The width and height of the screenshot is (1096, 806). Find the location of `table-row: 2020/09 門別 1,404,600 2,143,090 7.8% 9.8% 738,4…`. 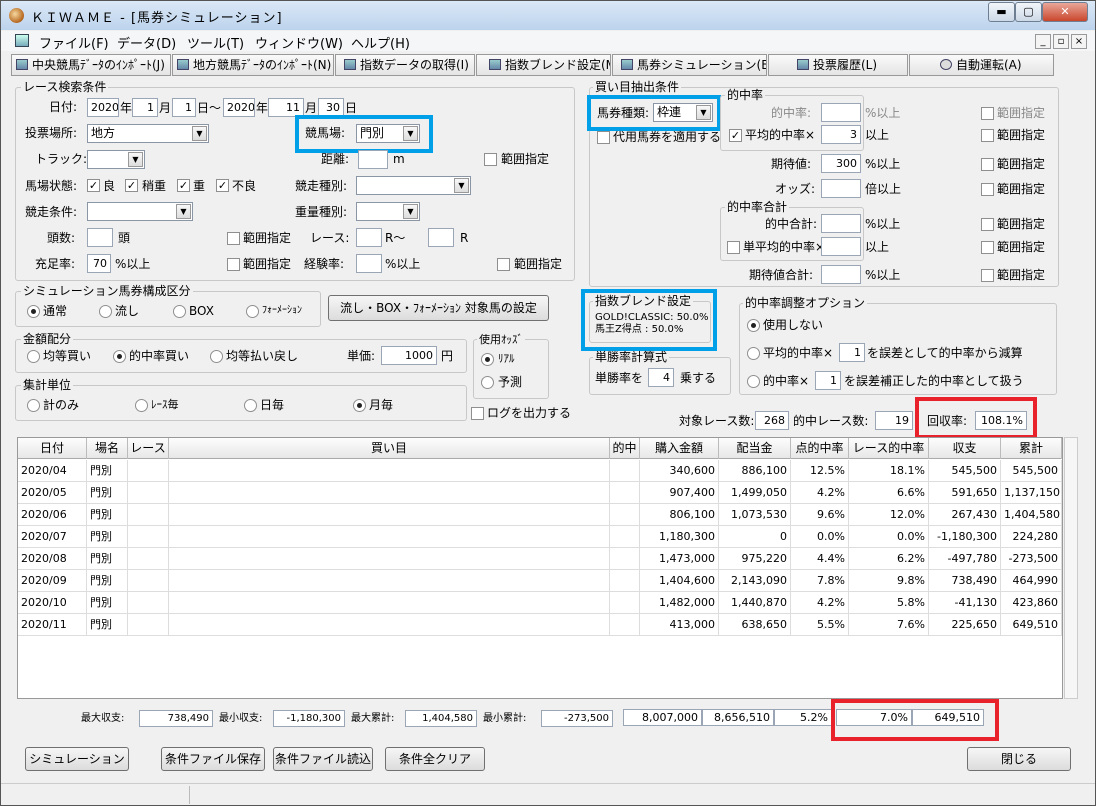

table-row: 2020/09 門別 1,404,600 2,143,090 7.8% 9.8% 738,4… is located at coordinates (540, 581).